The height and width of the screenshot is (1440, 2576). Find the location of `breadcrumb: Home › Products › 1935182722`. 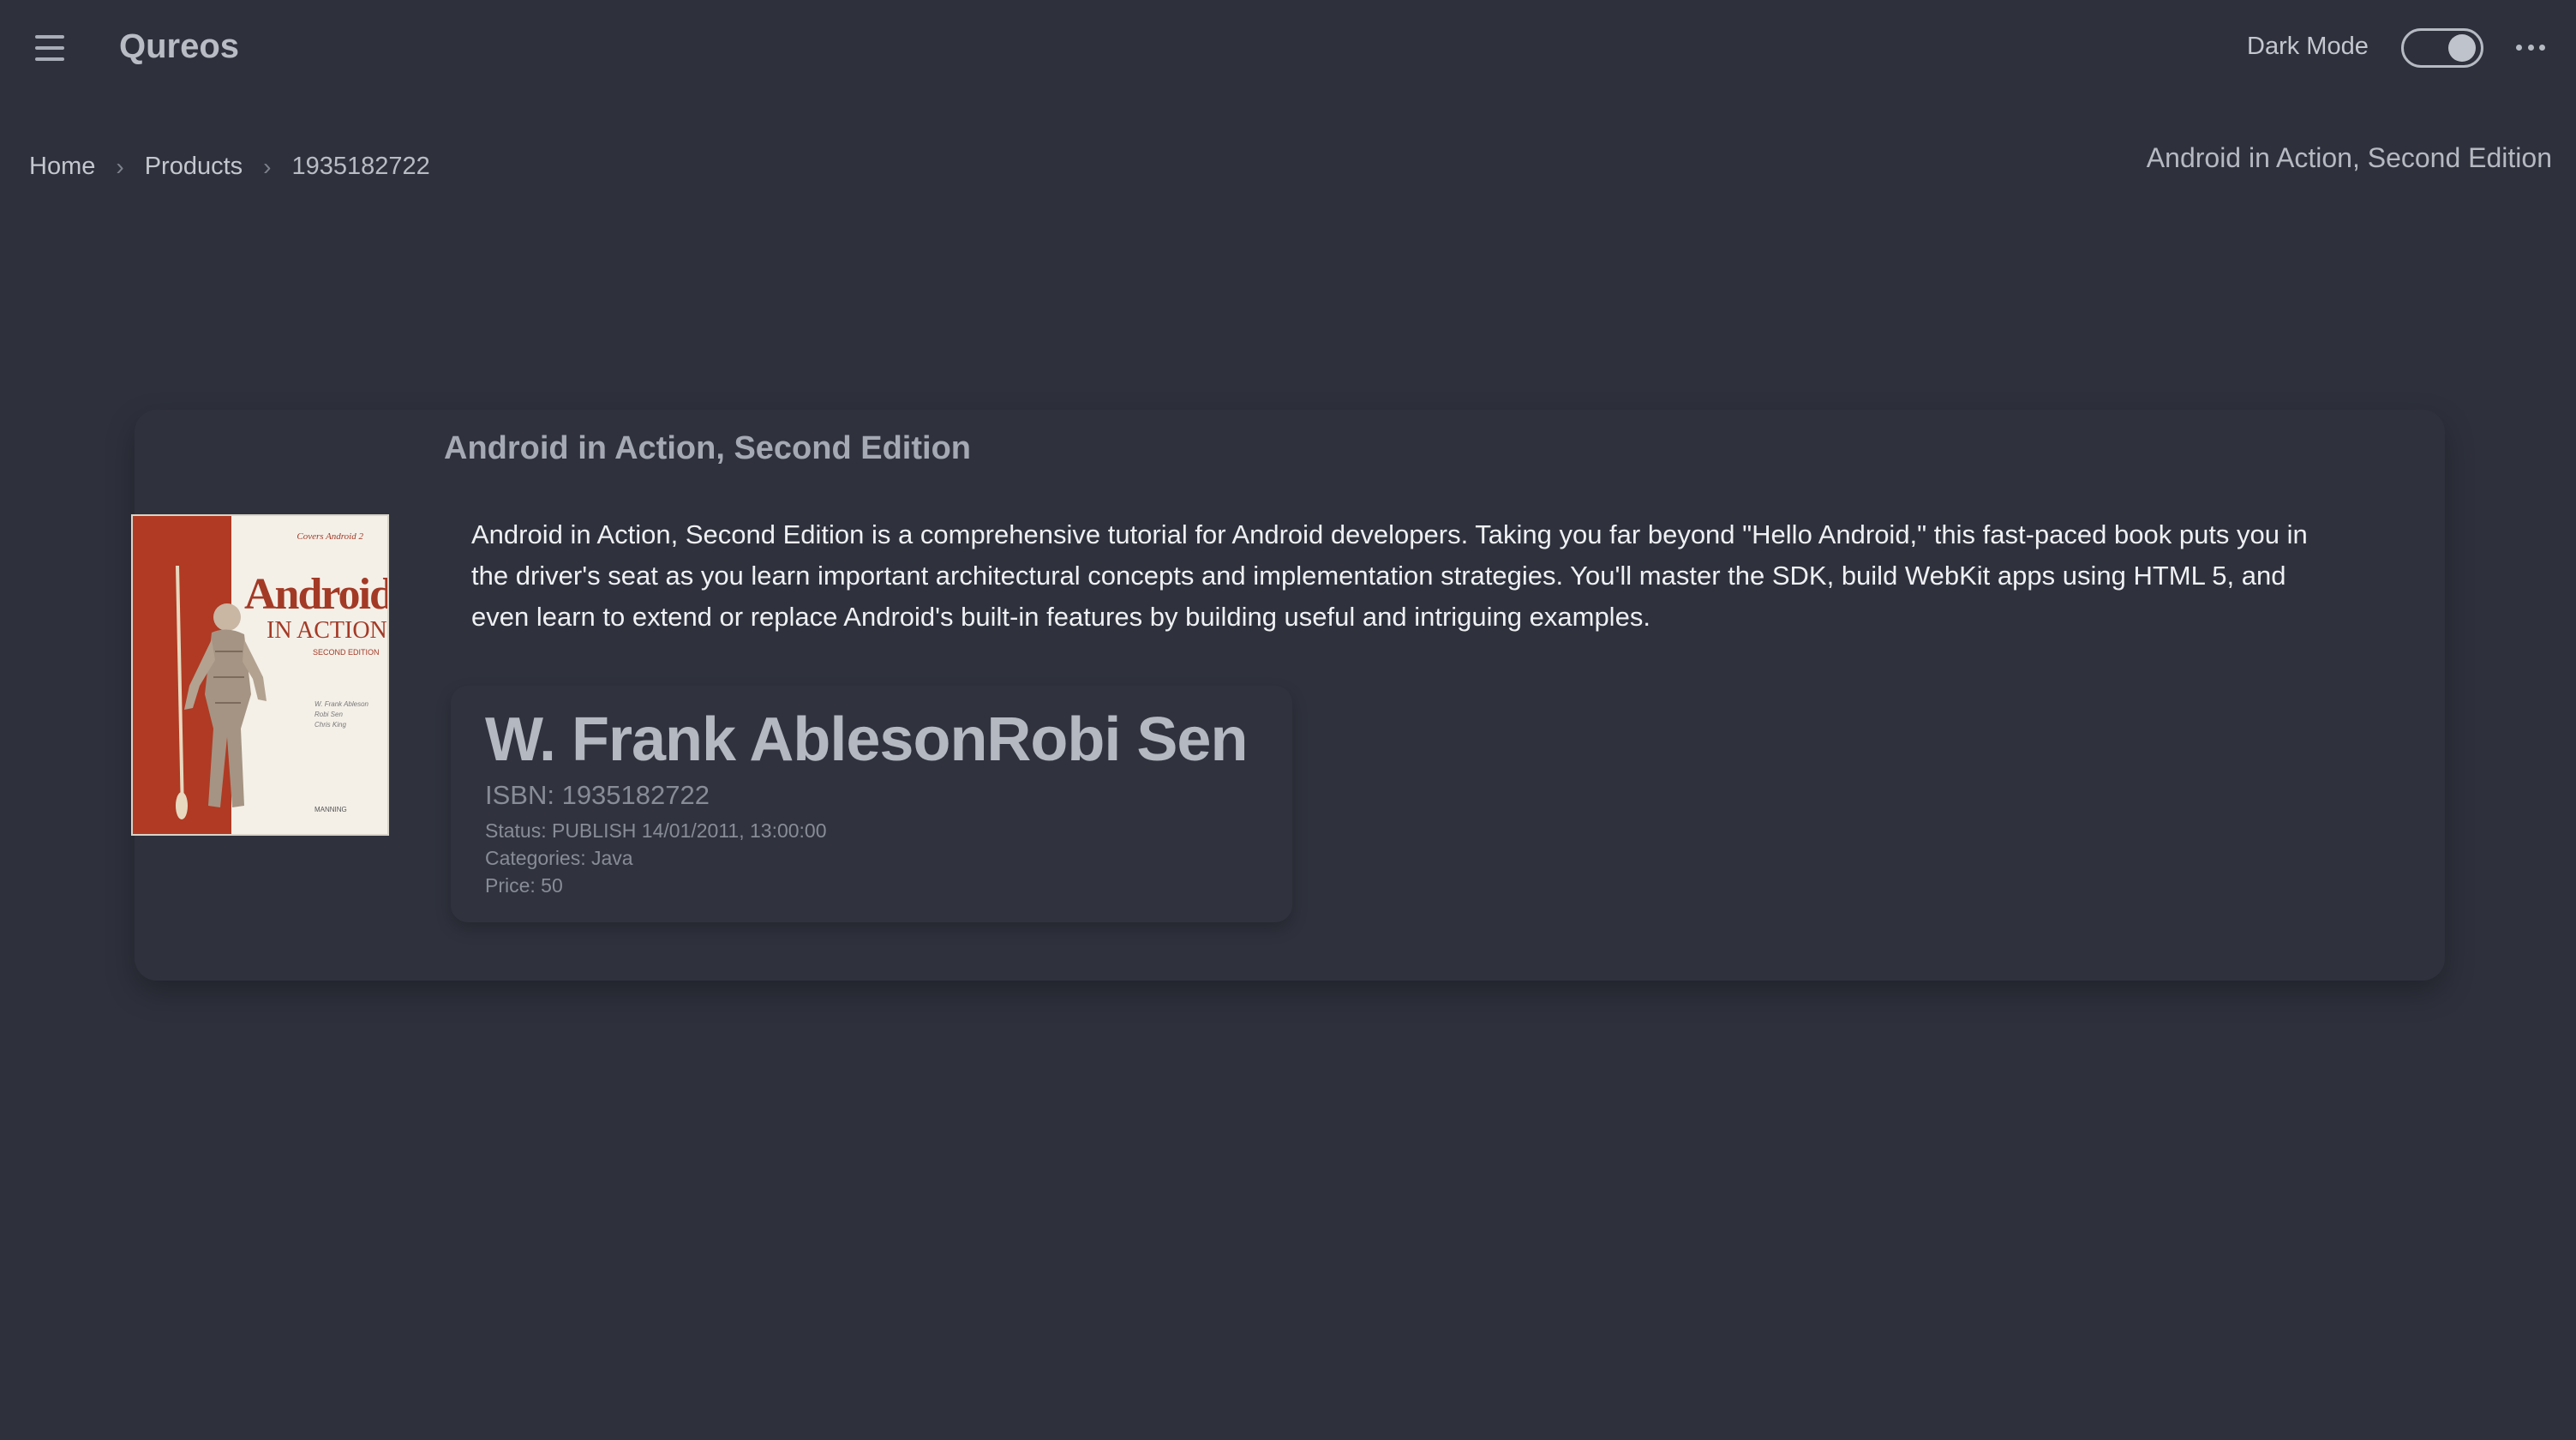

breadcrumb: Home › Products › 1935182722 is located at coordinates (230, 167).